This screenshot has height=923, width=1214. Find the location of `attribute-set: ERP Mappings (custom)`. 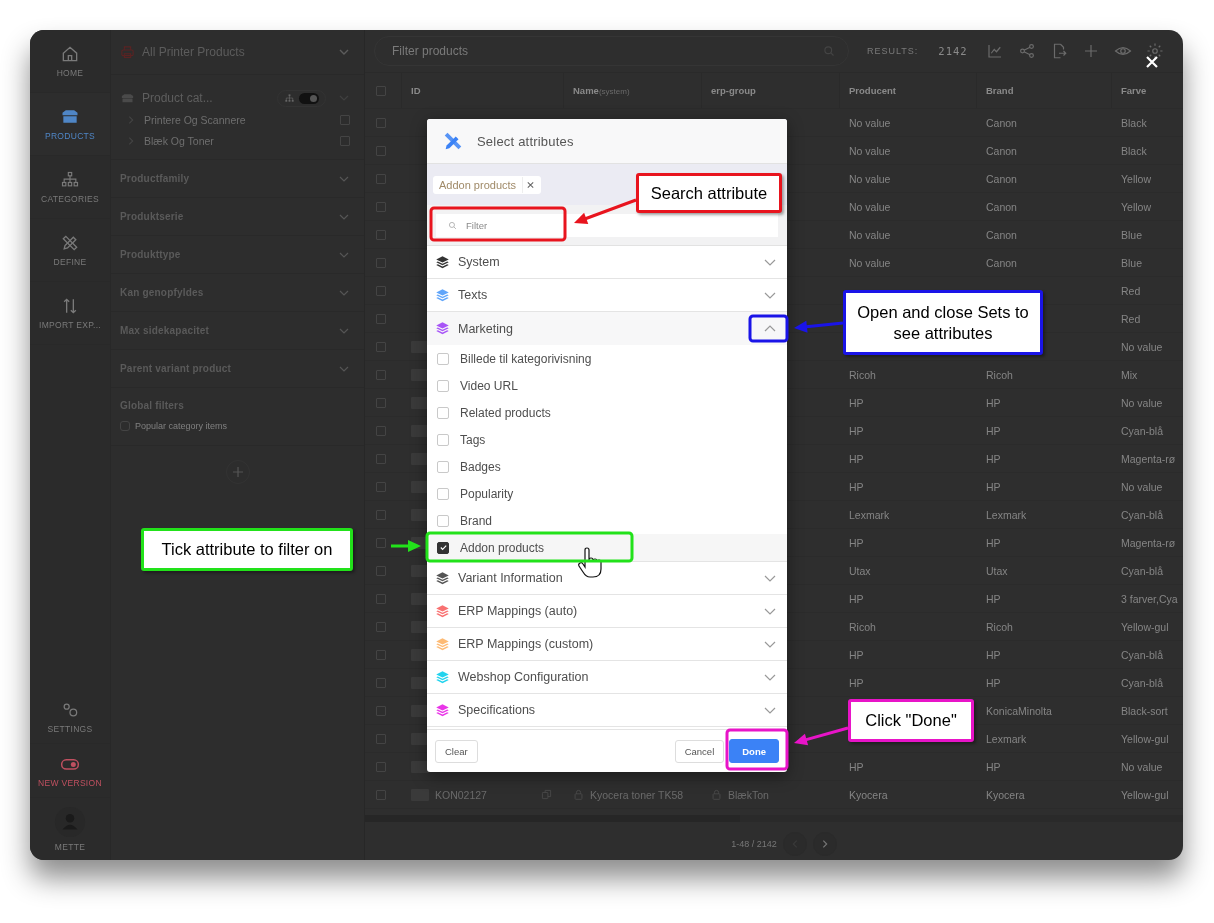

attribute-set: ERP Mappings (custom) is located at coordinates (607, 644).